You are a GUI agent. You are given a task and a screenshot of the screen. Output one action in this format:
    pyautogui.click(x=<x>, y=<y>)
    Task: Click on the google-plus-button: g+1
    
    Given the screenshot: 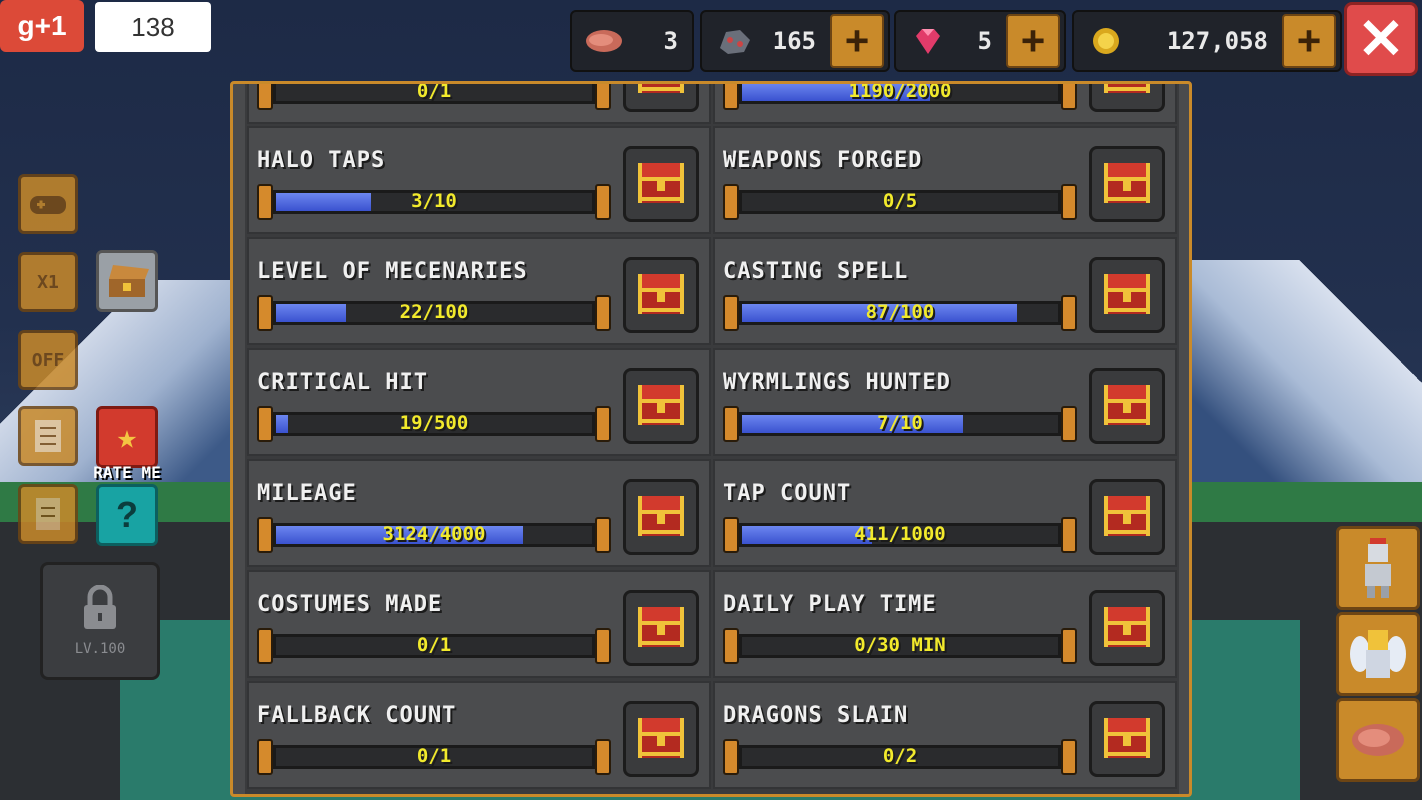 What is the action you would take?
    pyautogui.click(x=42, y=26)
    